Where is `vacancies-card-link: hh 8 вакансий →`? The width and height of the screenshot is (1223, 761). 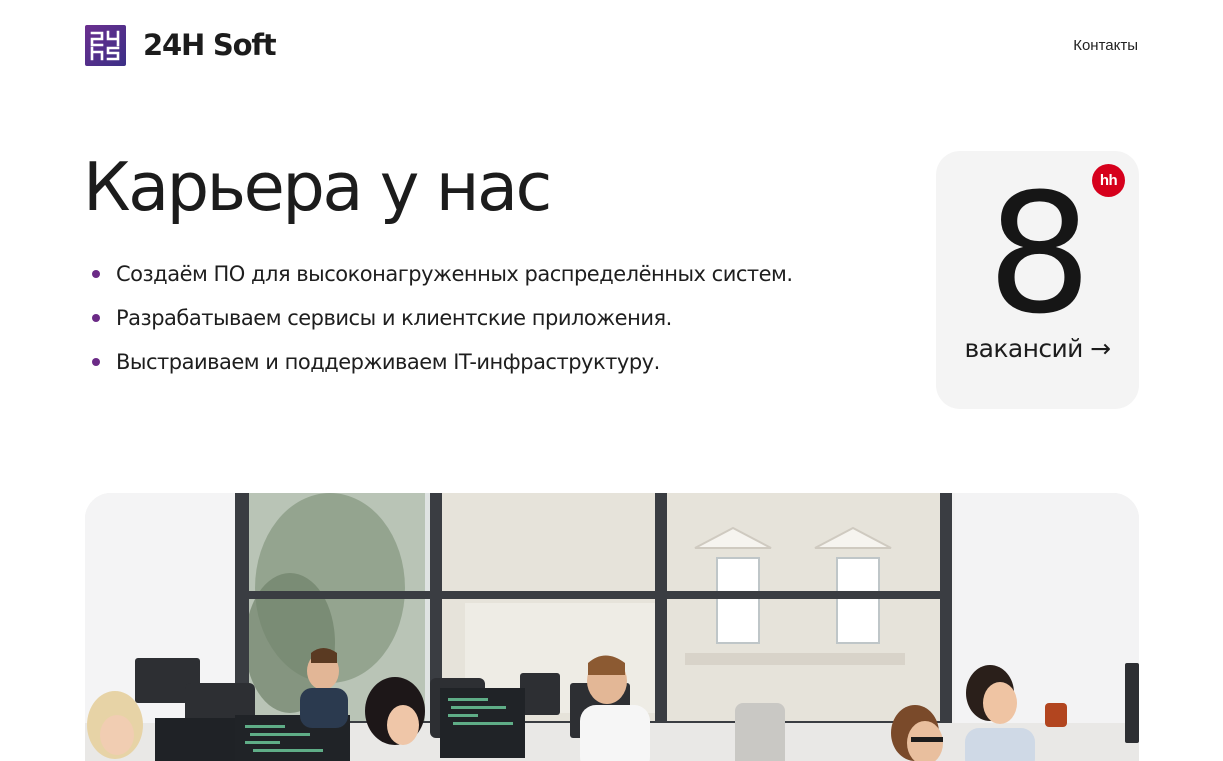 vacancies-card-link: hh 8 вакансий → is located at coordinates (1037, 280).